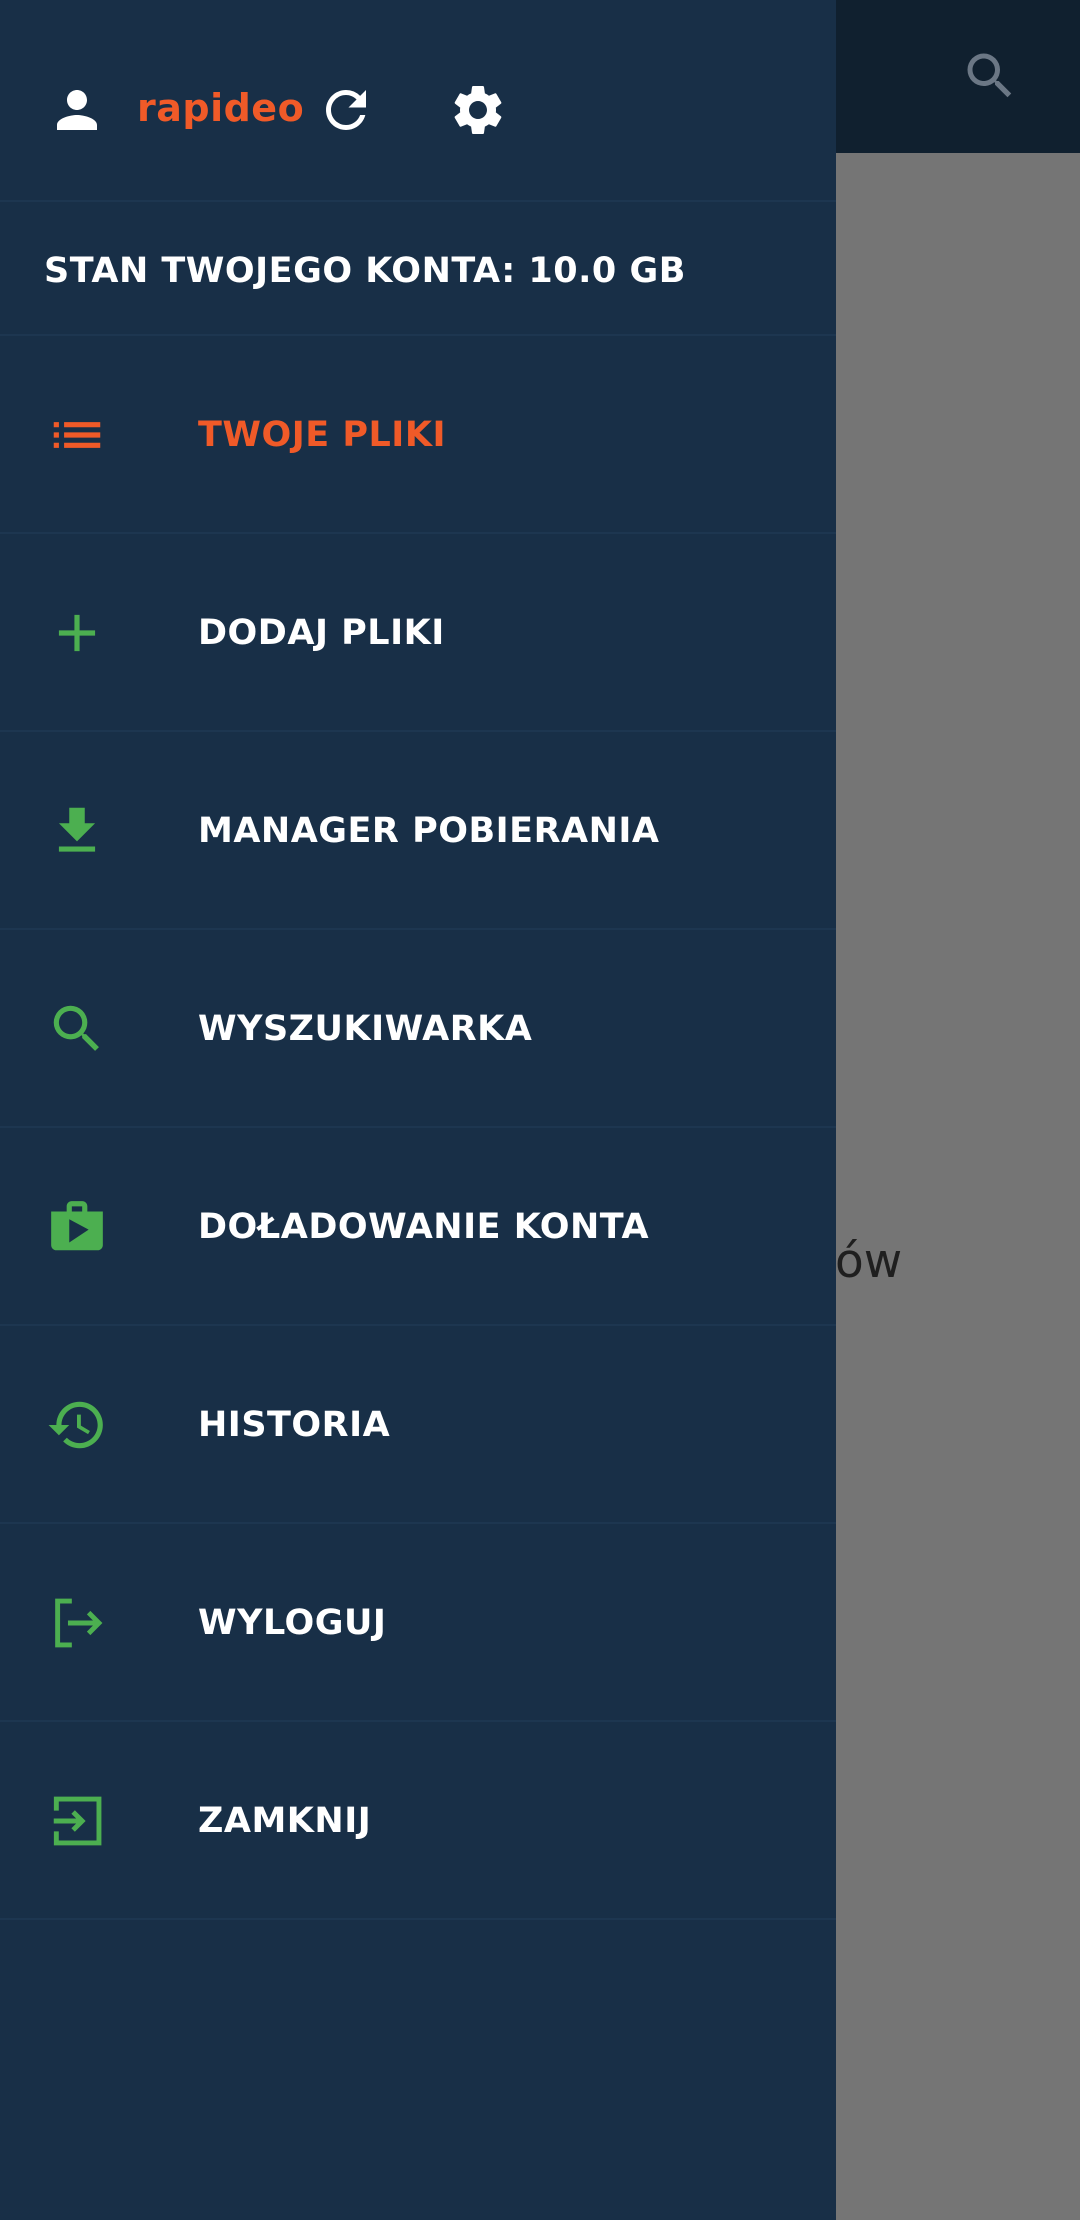 This screenshot has height=2220, width=1080. I want to click on menu-item-download-manager: MANAGER POBIERANIA, so click(418, 831).